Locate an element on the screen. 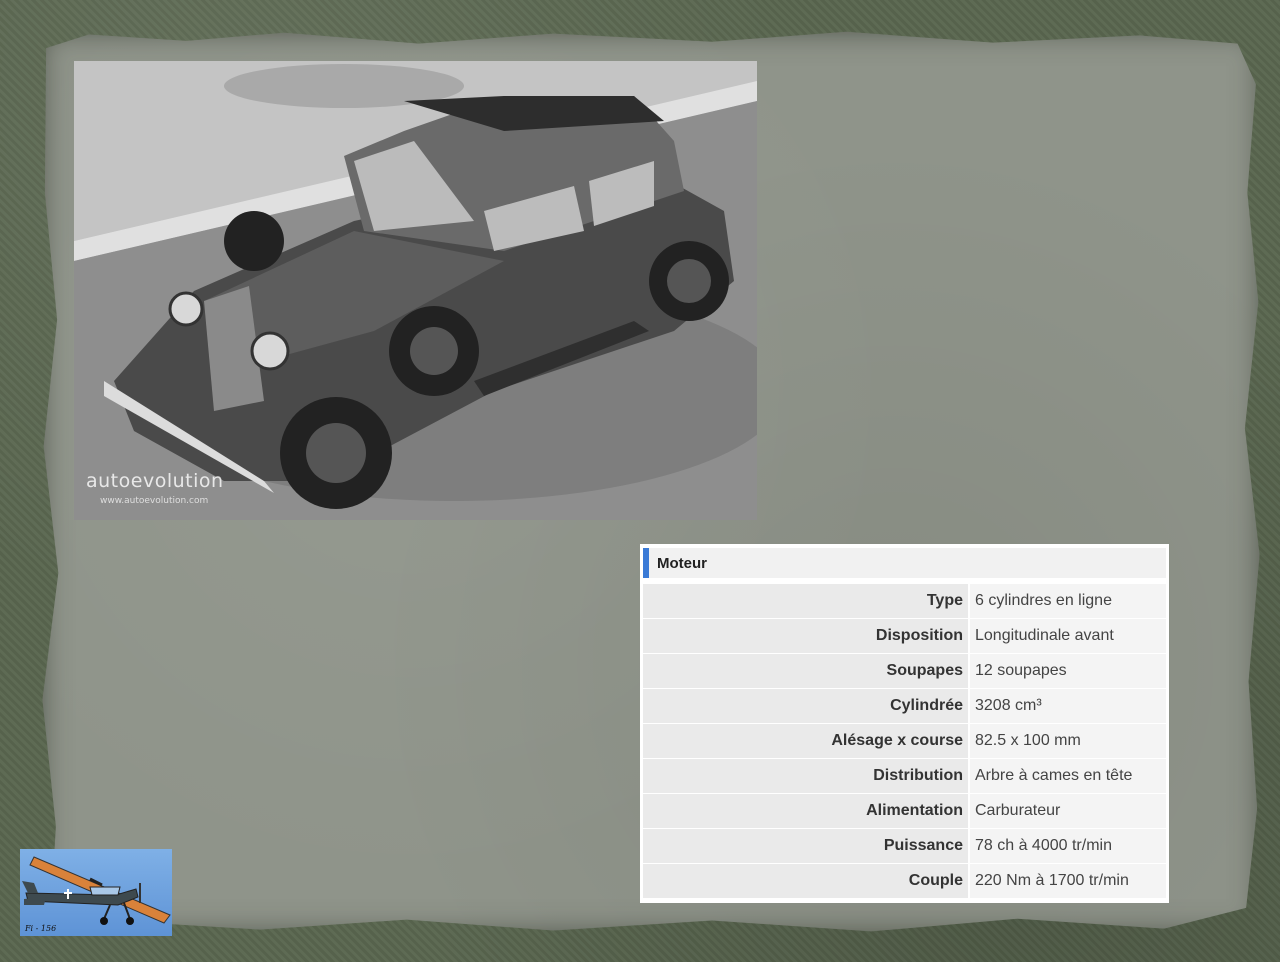 The height and width of the screenshot is (962, 1280). spec-row: Distribution Arbre à cames en tête is located at coordinates (904, 776).